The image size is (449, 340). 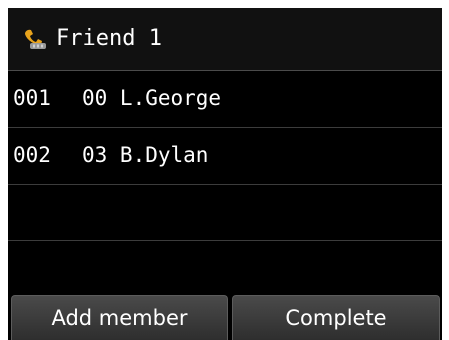 I want to click on page-title: Friend 1, so click(x=109, y=38).